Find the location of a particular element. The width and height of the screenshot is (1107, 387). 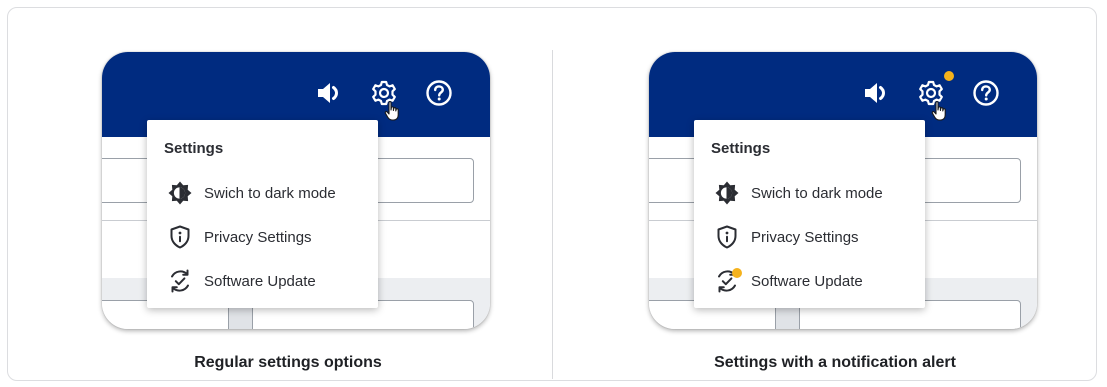

panel-caption: Settings with a notification alert is located at coordinates (835, 362).